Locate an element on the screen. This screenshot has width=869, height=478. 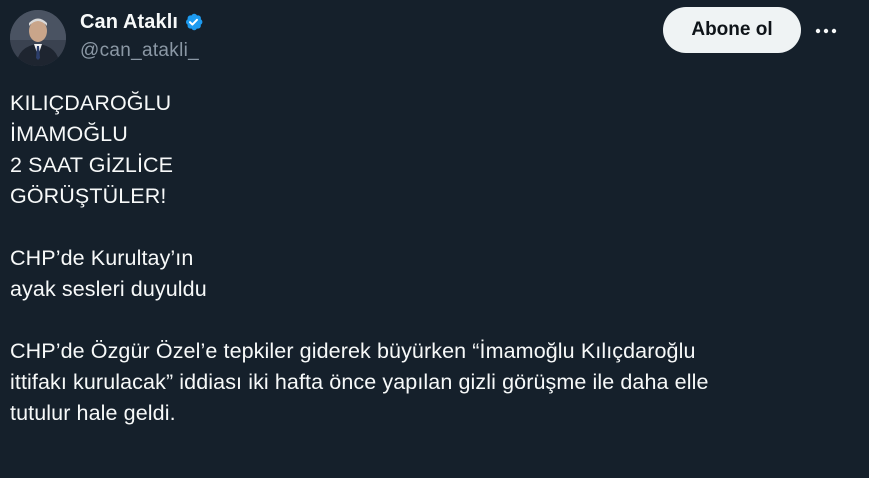
more-options-button is located at coordinates (826, 31).